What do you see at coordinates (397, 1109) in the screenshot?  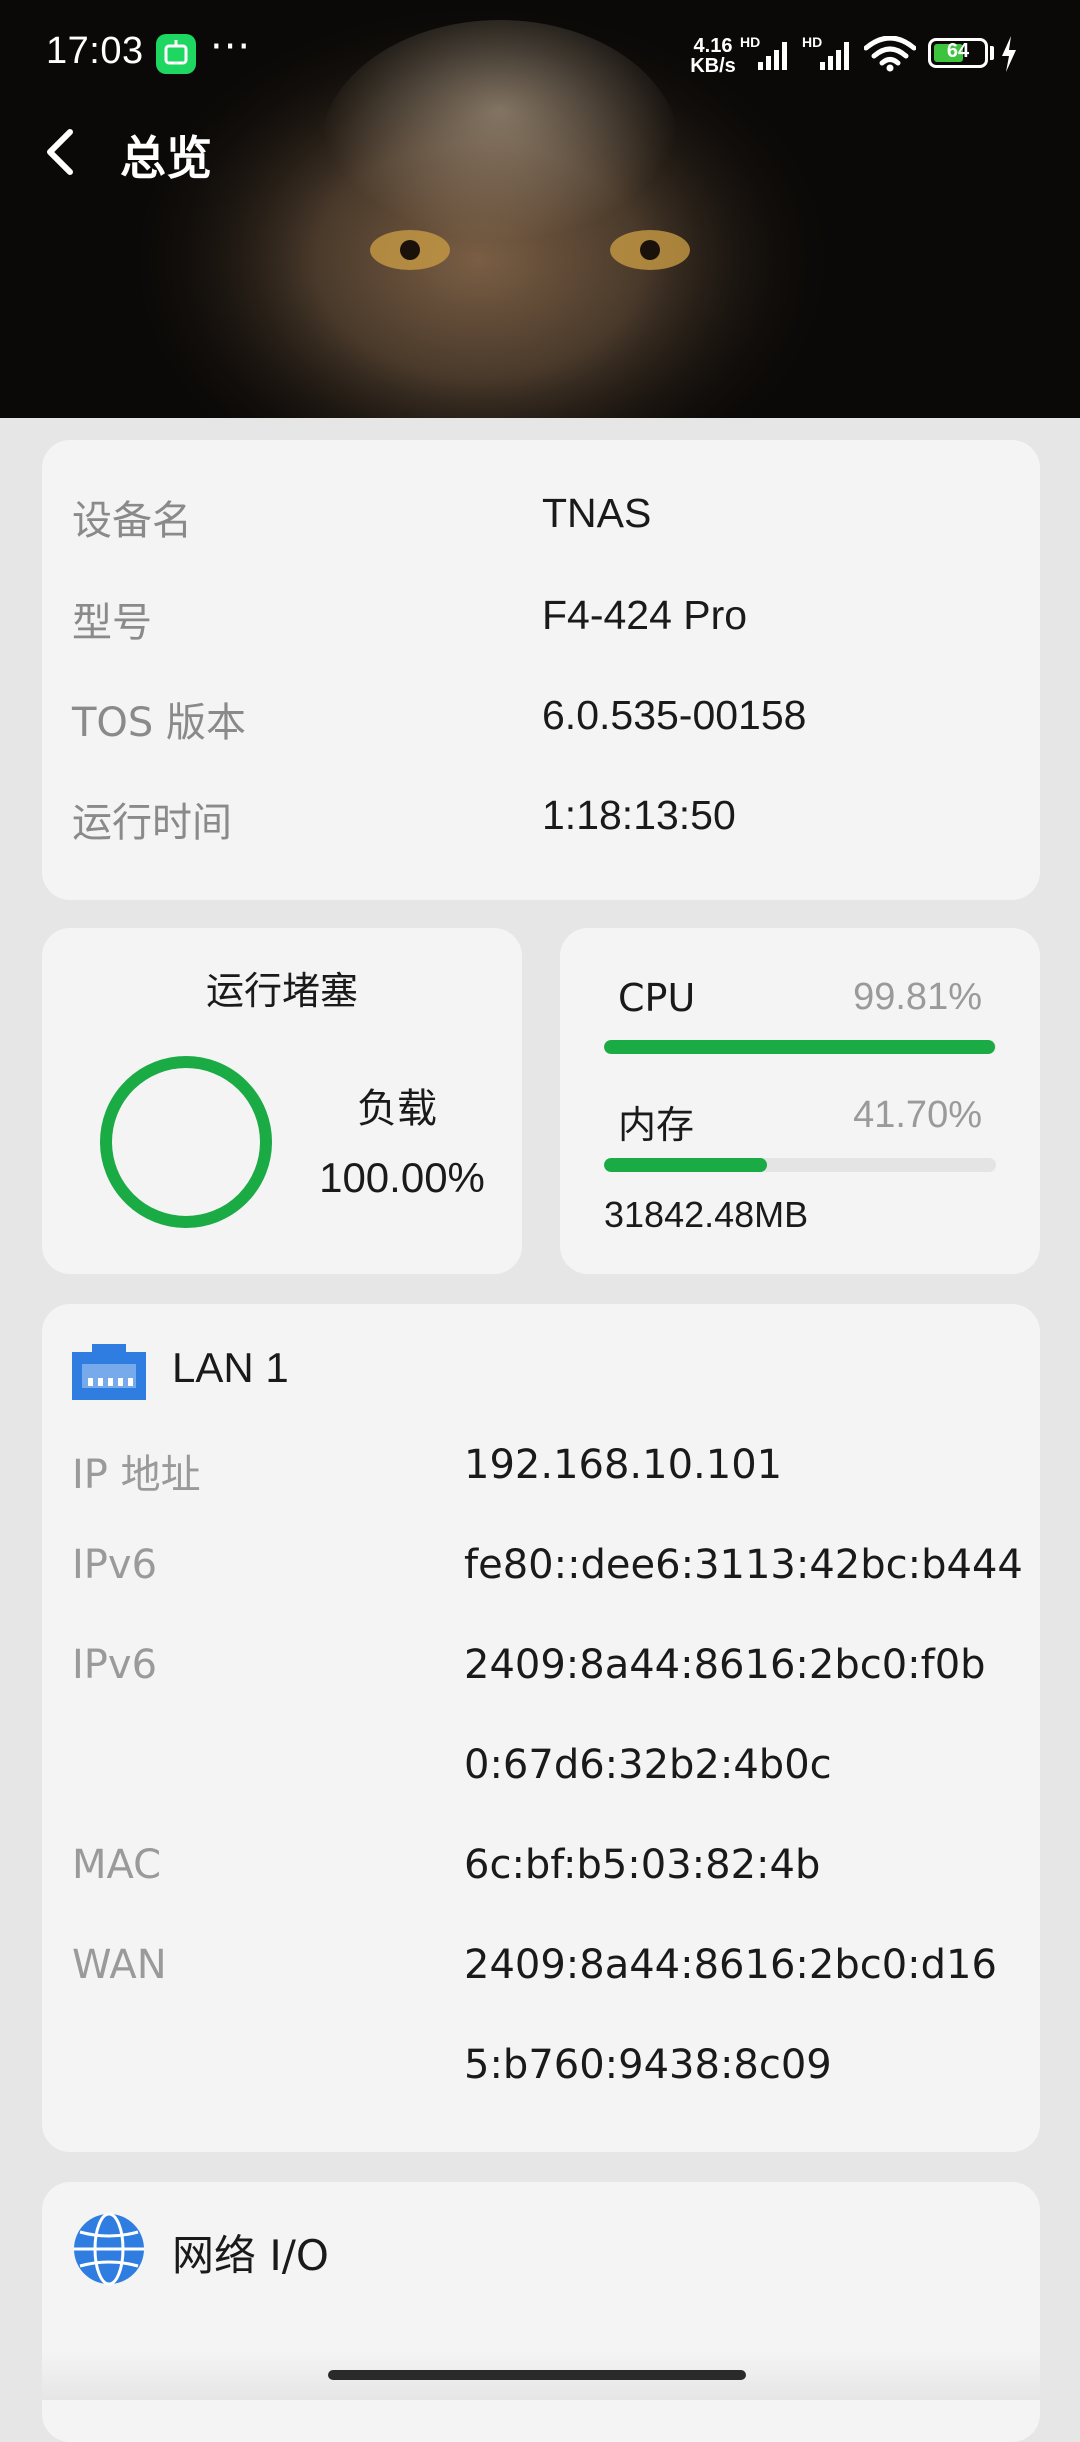 I see `load-label: 负载` at bounding box center [397, 1109].